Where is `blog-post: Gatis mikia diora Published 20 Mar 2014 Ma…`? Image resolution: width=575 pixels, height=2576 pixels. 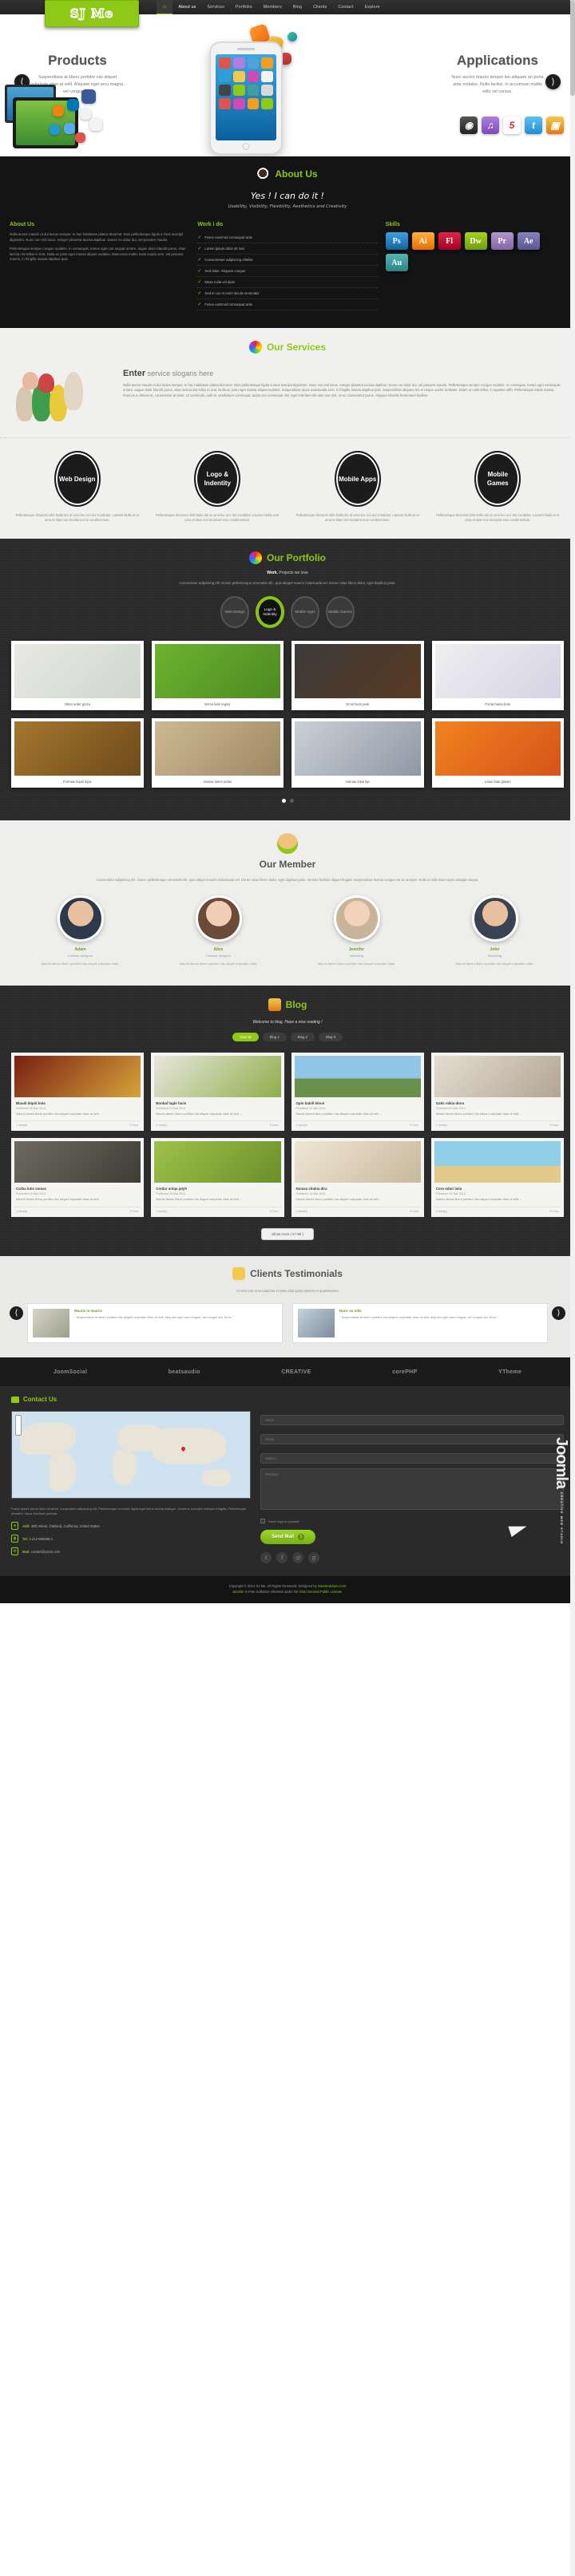
blog-post: Gatis mikia diora Published 20 Mar 2014 Ma… is located at coordinates (497, 1092).